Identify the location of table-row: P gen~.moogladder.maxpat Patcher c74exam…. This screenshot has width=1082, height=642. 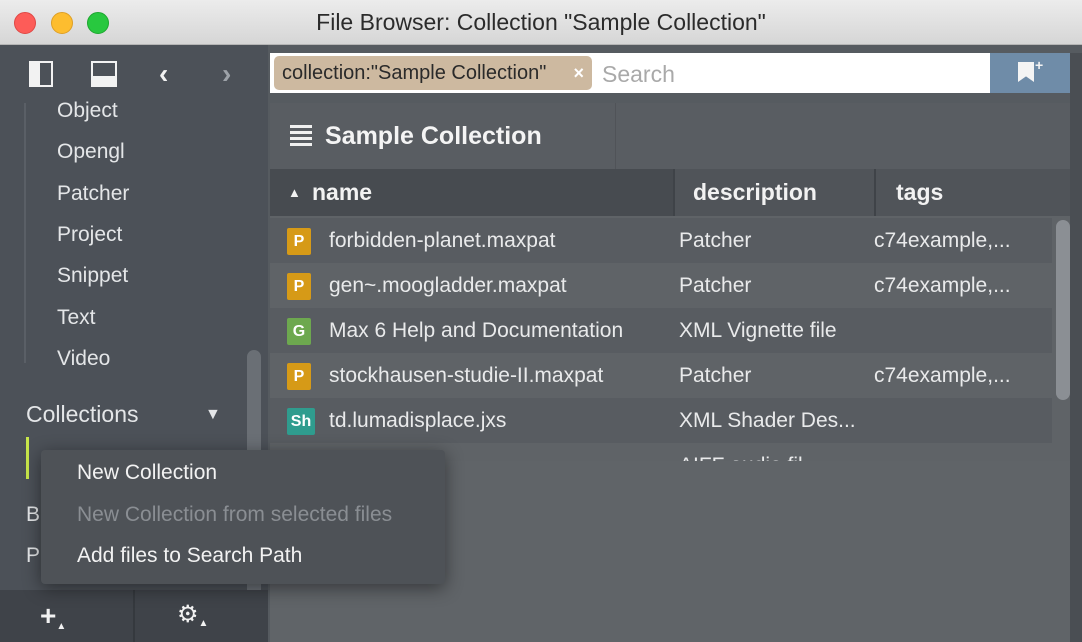
(661, 285).